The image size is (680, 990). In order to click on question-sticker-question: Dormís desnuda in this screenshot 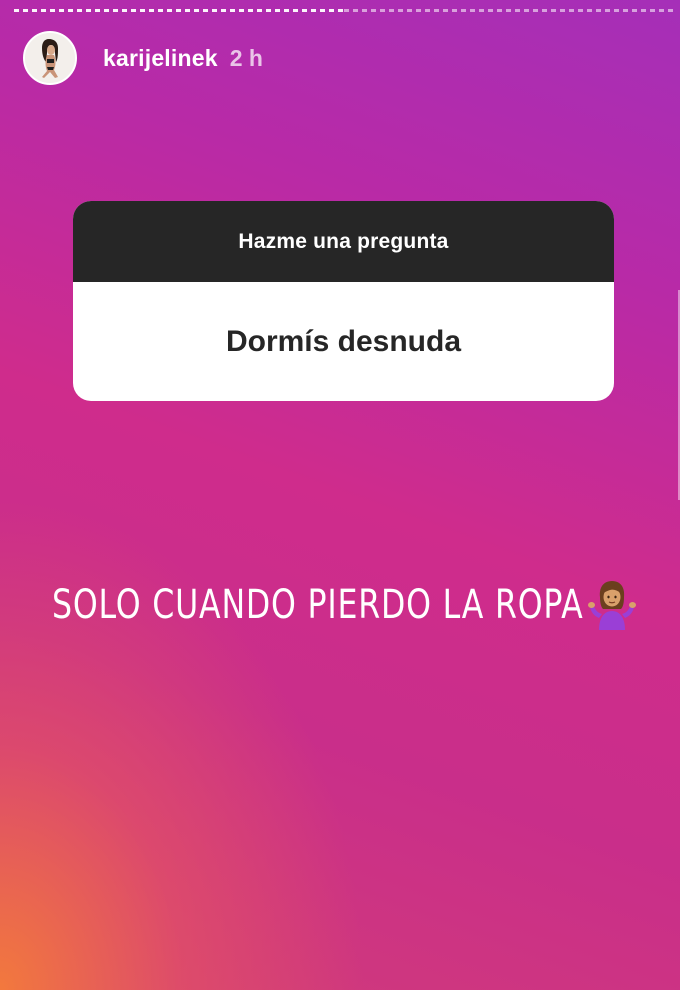, I will do `click(343, 341)`.